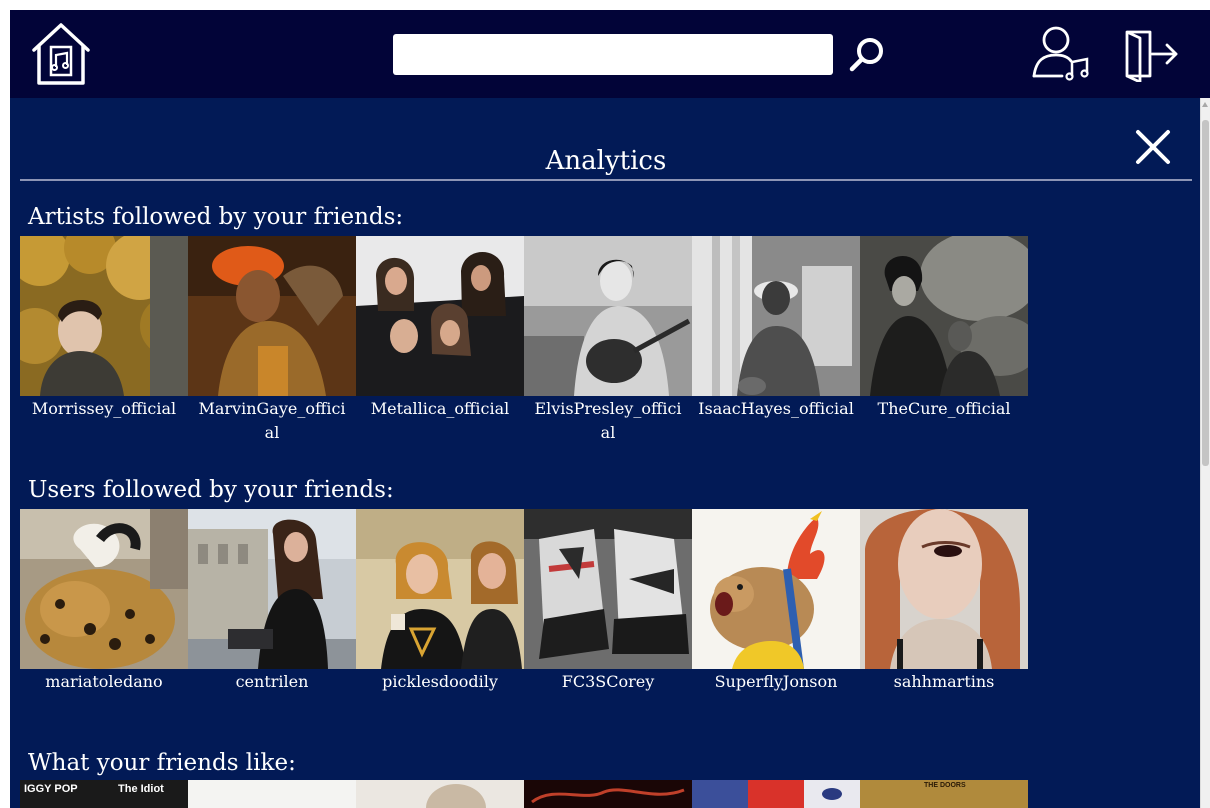 This screenshot has width=1210, height=808. Describe the element at coordinates (613, 54) in the screenshot. I see `search-input` at that location.